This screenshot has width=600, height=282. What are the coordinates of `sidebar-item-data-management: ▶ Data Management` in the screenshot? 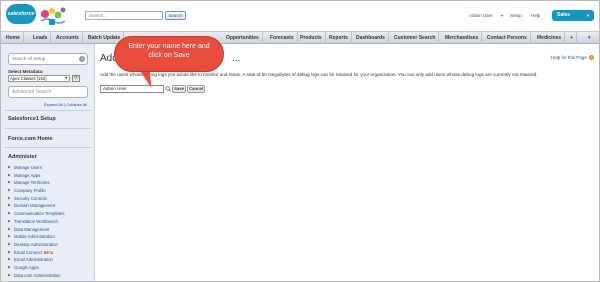 It's located at (50, 230).